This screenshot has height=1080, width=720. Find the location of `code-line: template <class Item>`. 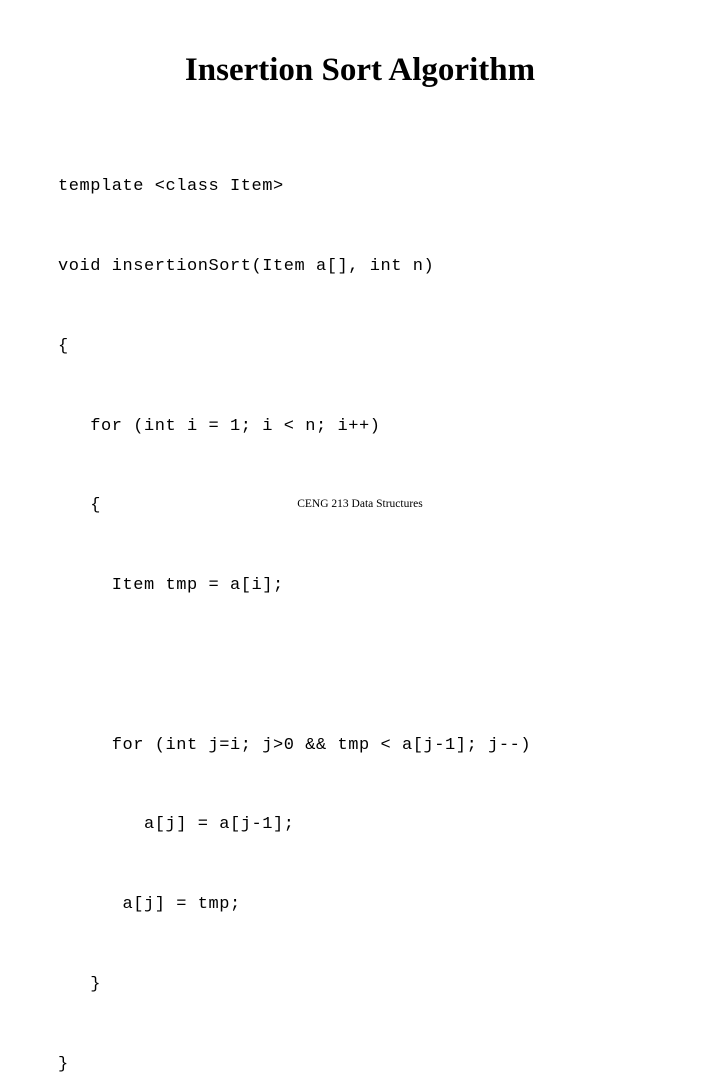

code-line: template <class Item> is located at coordinates (171, 187).